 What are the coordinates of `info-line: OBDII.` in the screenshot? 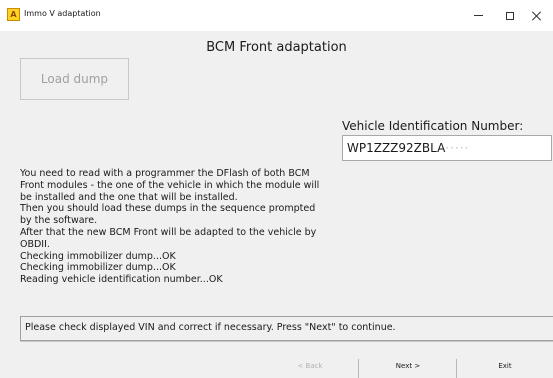 It's located at (35, 244).